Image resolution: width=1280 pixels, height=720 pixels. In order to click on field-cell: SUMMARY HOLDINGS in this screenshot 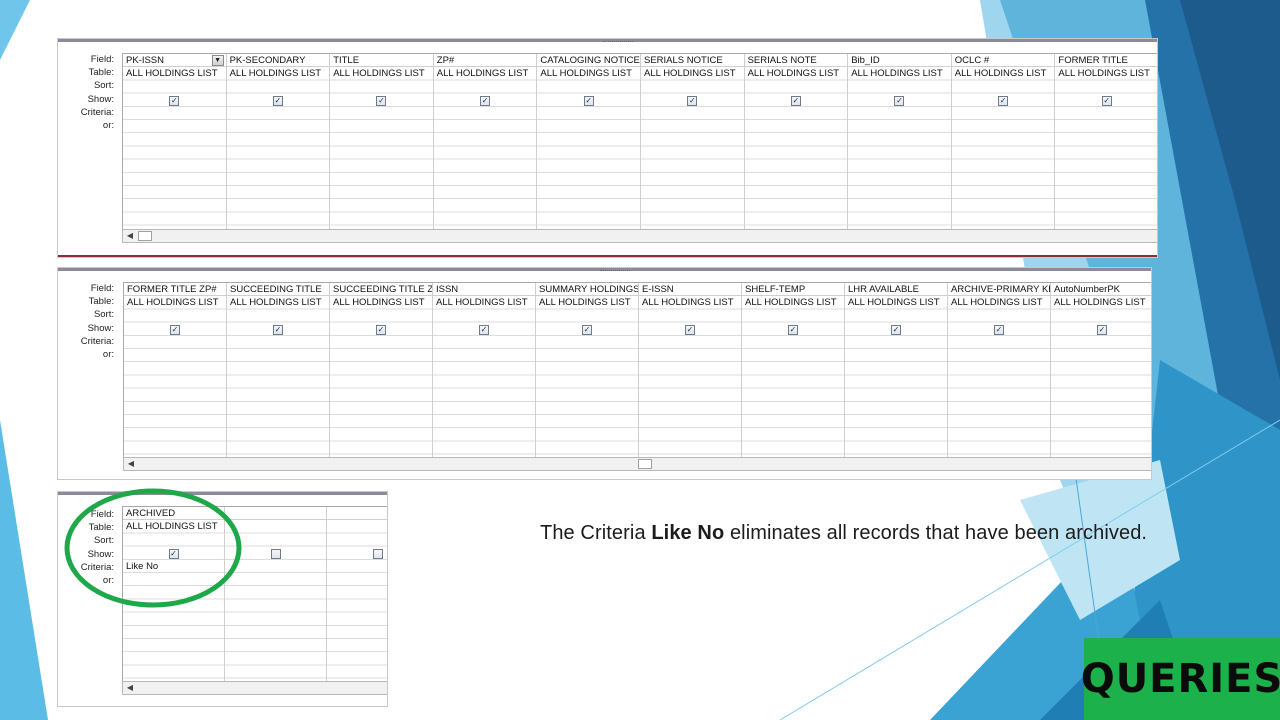, I will do `click(587, 290)`.